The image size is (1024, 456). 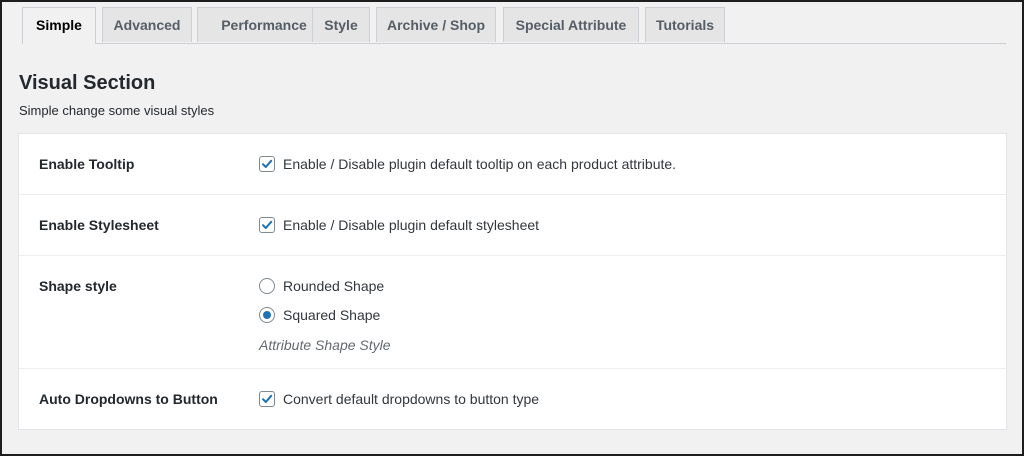 I want to click on dropdowns-option: Convert default dropdowns to button type, so click(x=399, y=399).